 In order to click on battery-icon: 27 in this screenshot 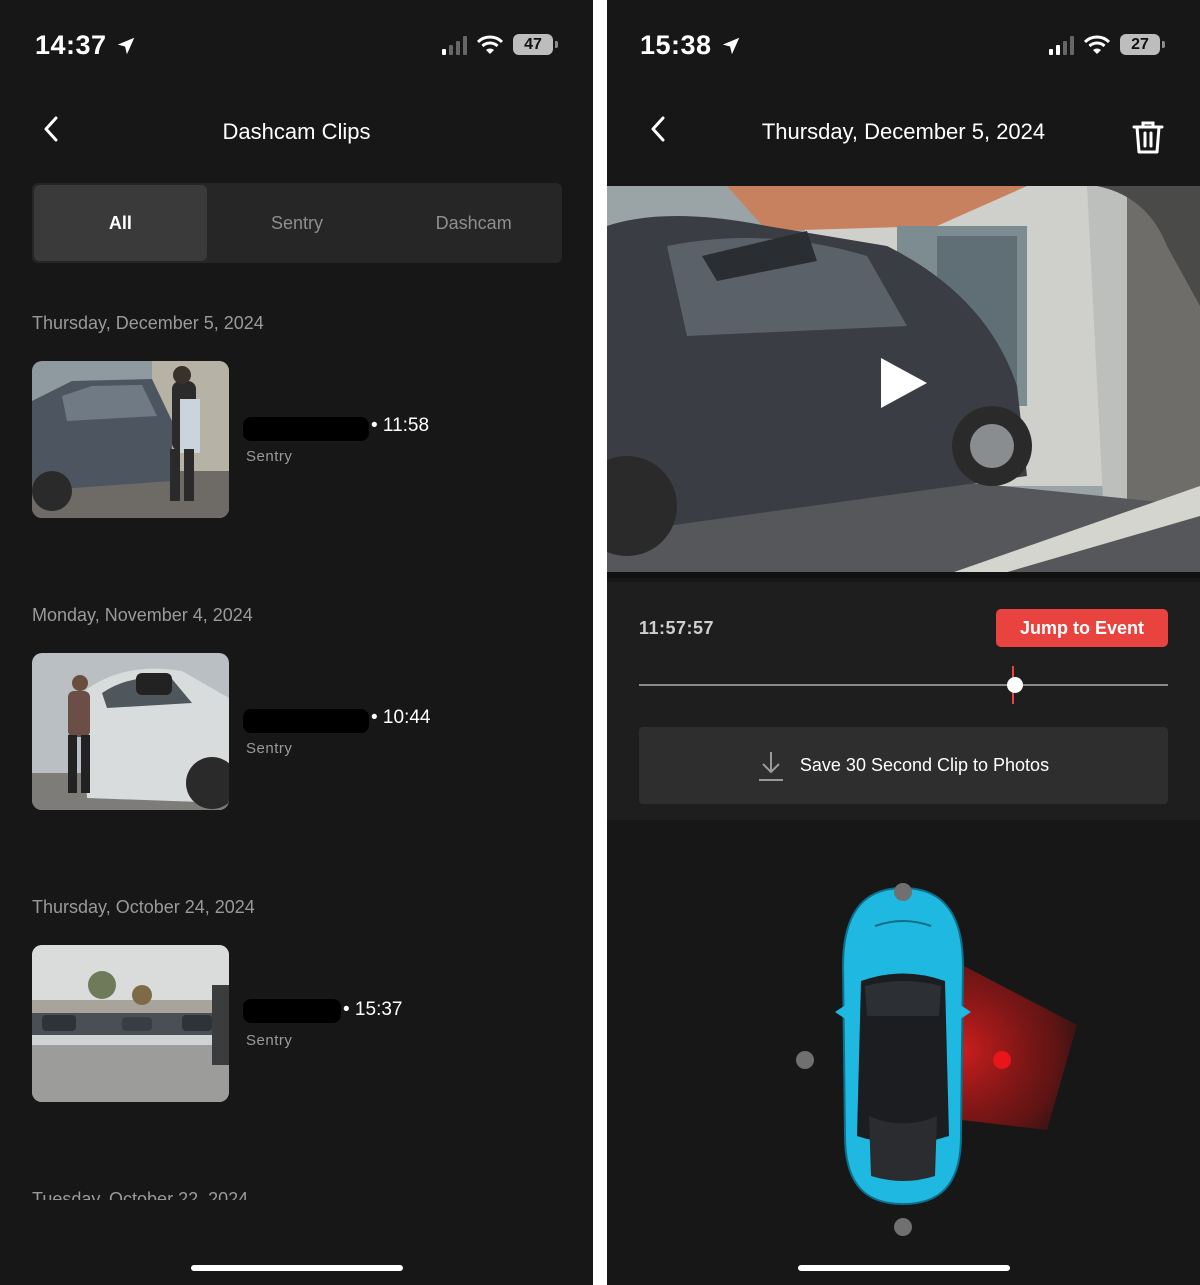, I will do `click(1142, 44)`.